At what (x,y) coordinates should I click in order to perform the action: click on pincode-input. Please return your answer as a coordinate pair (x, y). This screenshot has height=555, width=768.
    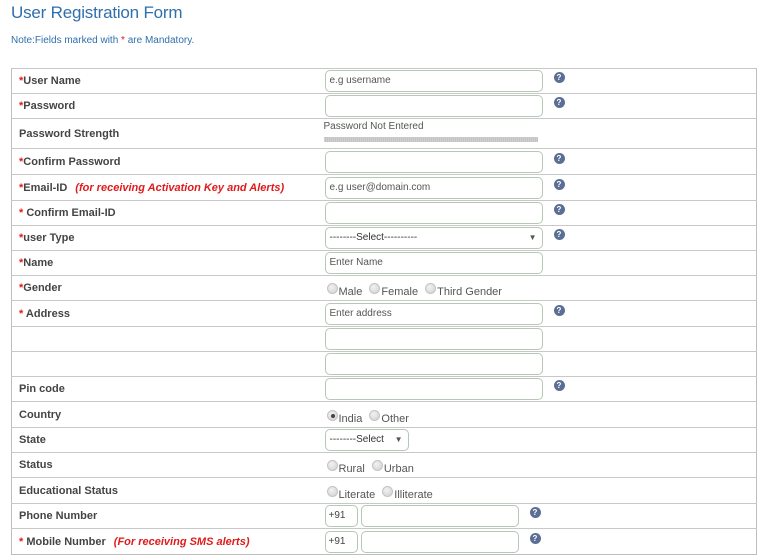
    Looking at the image, I should click on (433, 389).